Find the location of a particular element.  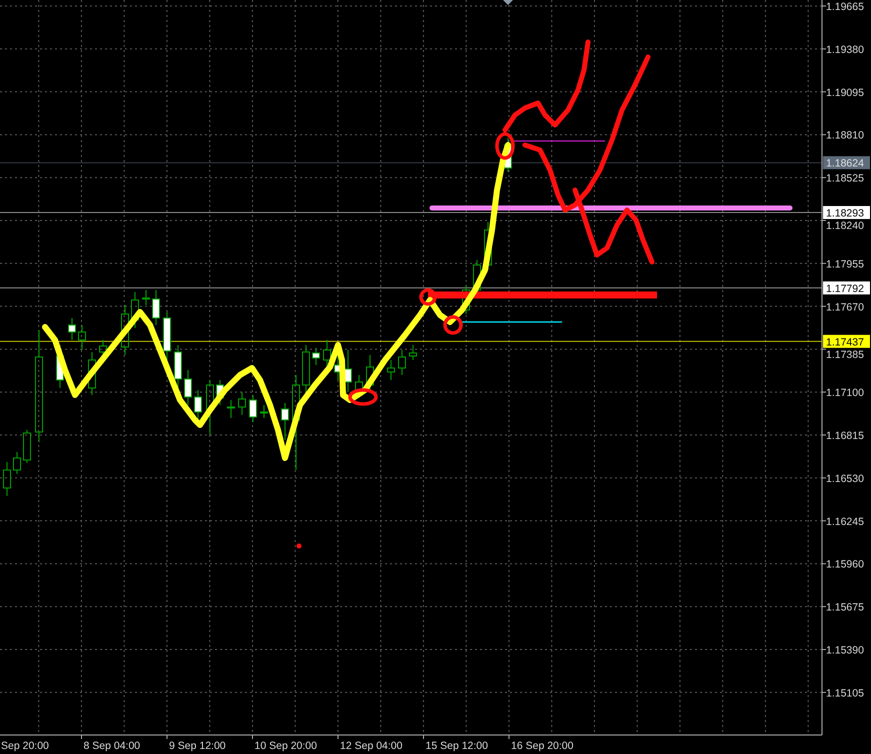

price-axis-label: 1.18810 is located at coordinates (845, 136).